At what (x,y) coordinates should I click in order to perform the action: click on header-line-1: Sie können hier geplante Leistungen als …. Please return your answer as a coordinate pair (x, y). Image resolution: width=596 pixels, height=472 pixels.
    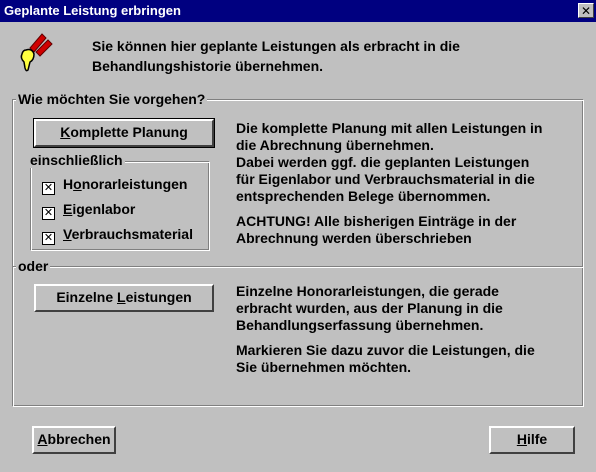
    Looking at the image, I should click on (276, 46).